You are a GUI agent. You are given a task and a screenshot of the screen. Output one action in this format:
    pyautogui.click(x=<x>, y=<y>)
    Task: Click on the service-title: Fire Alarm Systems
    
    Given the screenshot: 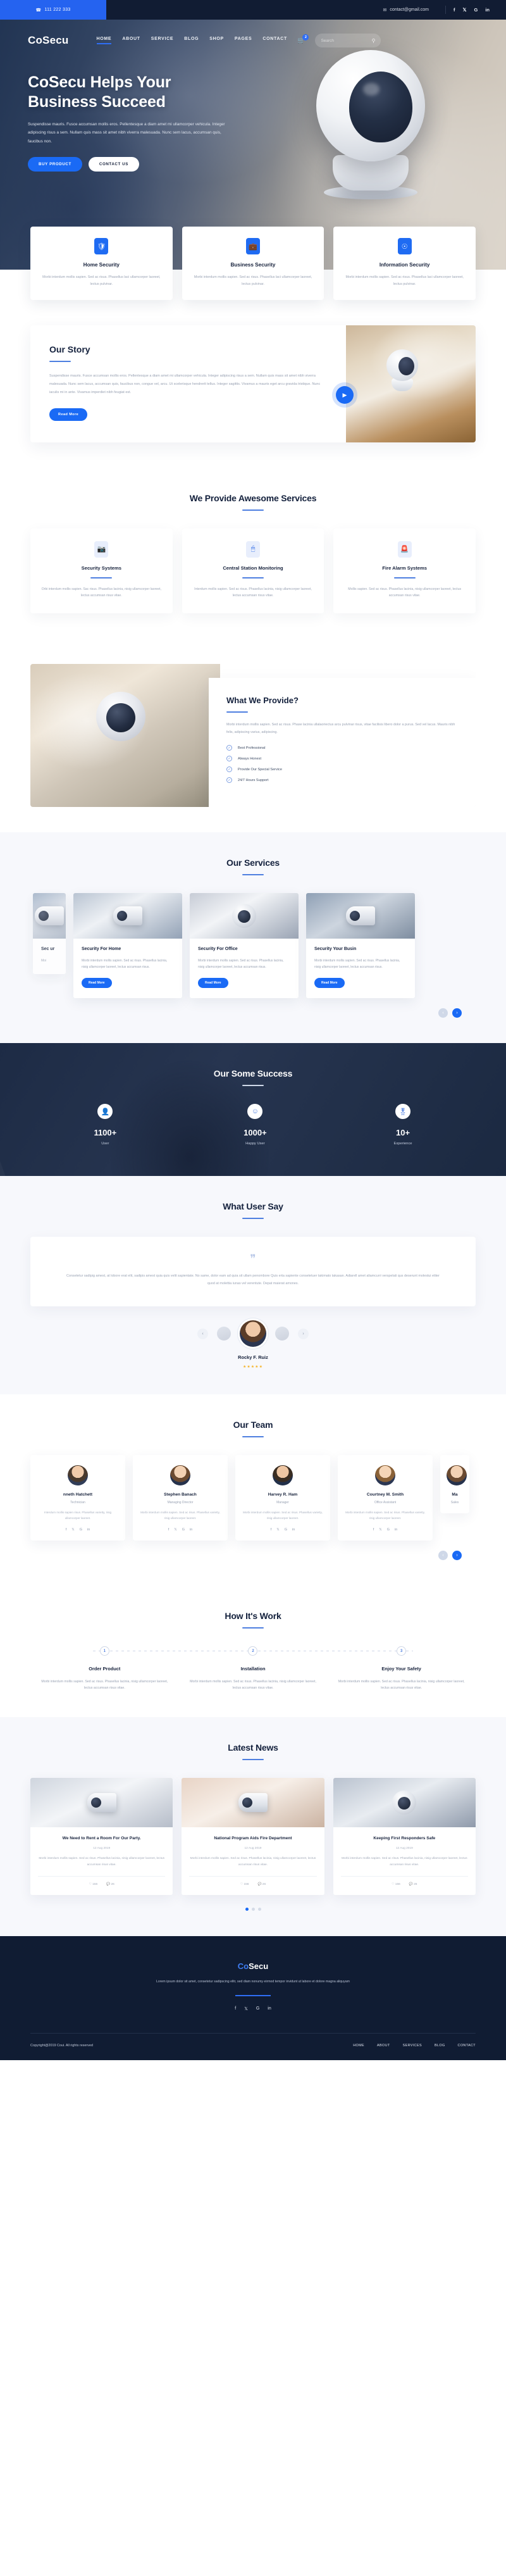 What is the action you would take?
    pyautogui.click(x=404, y=568)
    